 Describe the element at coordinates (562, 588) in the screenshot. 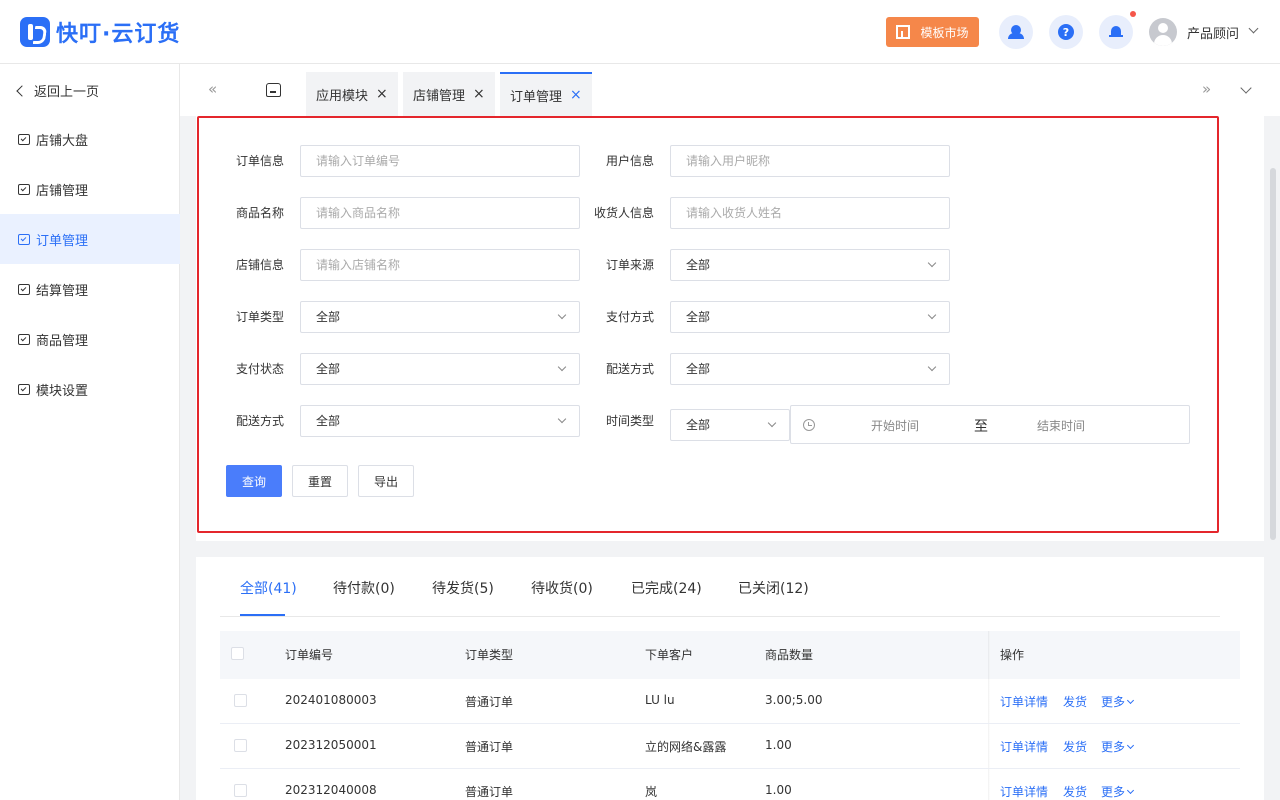

I see `tab-pending-receipt: 待收货(0)` at that location.